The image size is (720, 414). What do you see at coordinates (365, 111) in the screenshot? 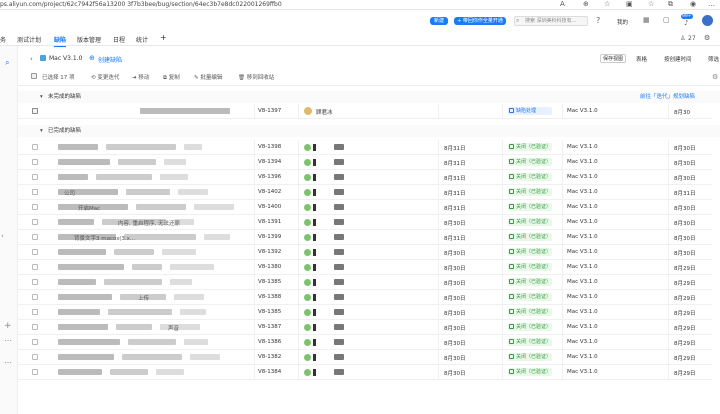
I see `table-row: V8-1397 顾君冰 缺陷处理 Mac V3.1.0 8月30` at bounding box center [365, 111].